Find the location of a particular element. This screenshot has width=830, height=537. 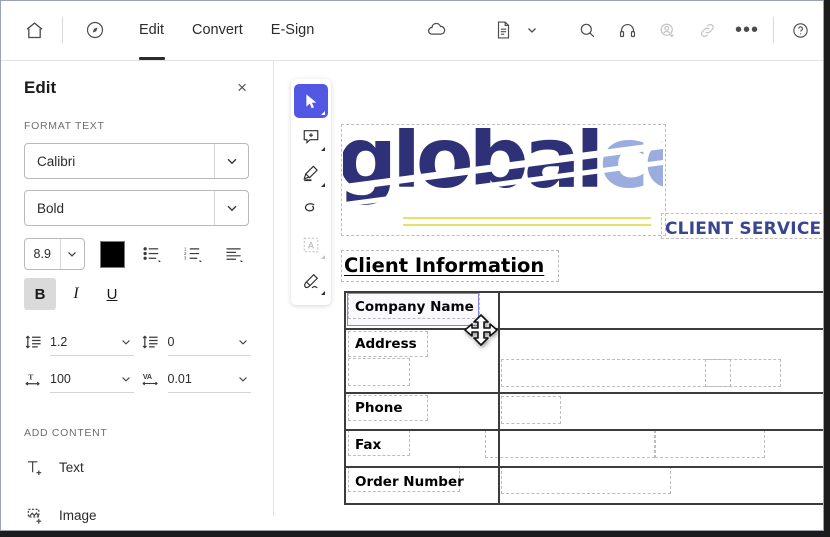

add-image-label: Image is located at coordinates (78, 515).